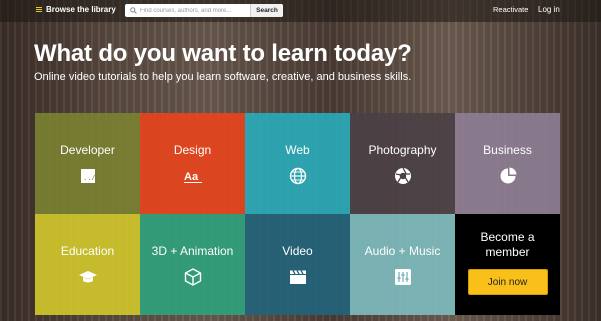 The height and width of the screenshot is (321, 601). I want to click on cube-icon, so click(193, 277).